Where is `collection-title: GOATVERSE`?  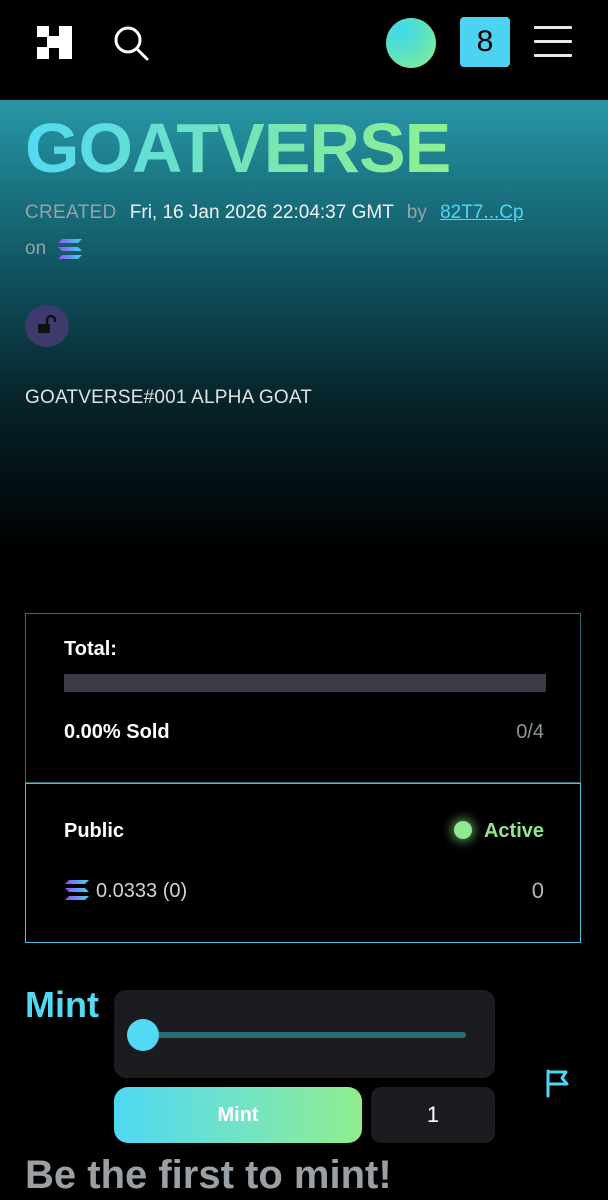 collection-title: GOATVERSE is located at coordinates (238, 148).